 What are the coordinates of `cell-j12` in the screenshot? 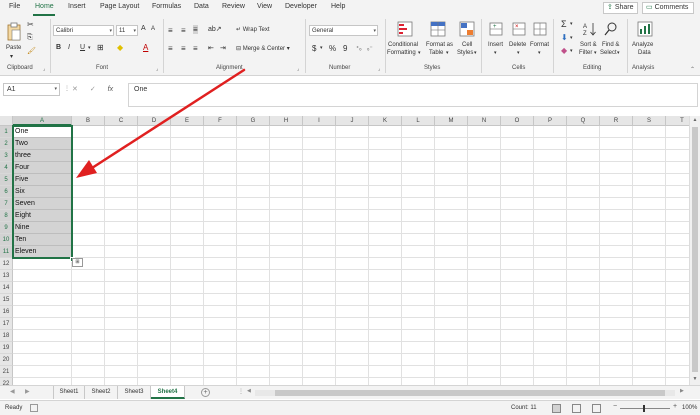 It's located at (352, 264).